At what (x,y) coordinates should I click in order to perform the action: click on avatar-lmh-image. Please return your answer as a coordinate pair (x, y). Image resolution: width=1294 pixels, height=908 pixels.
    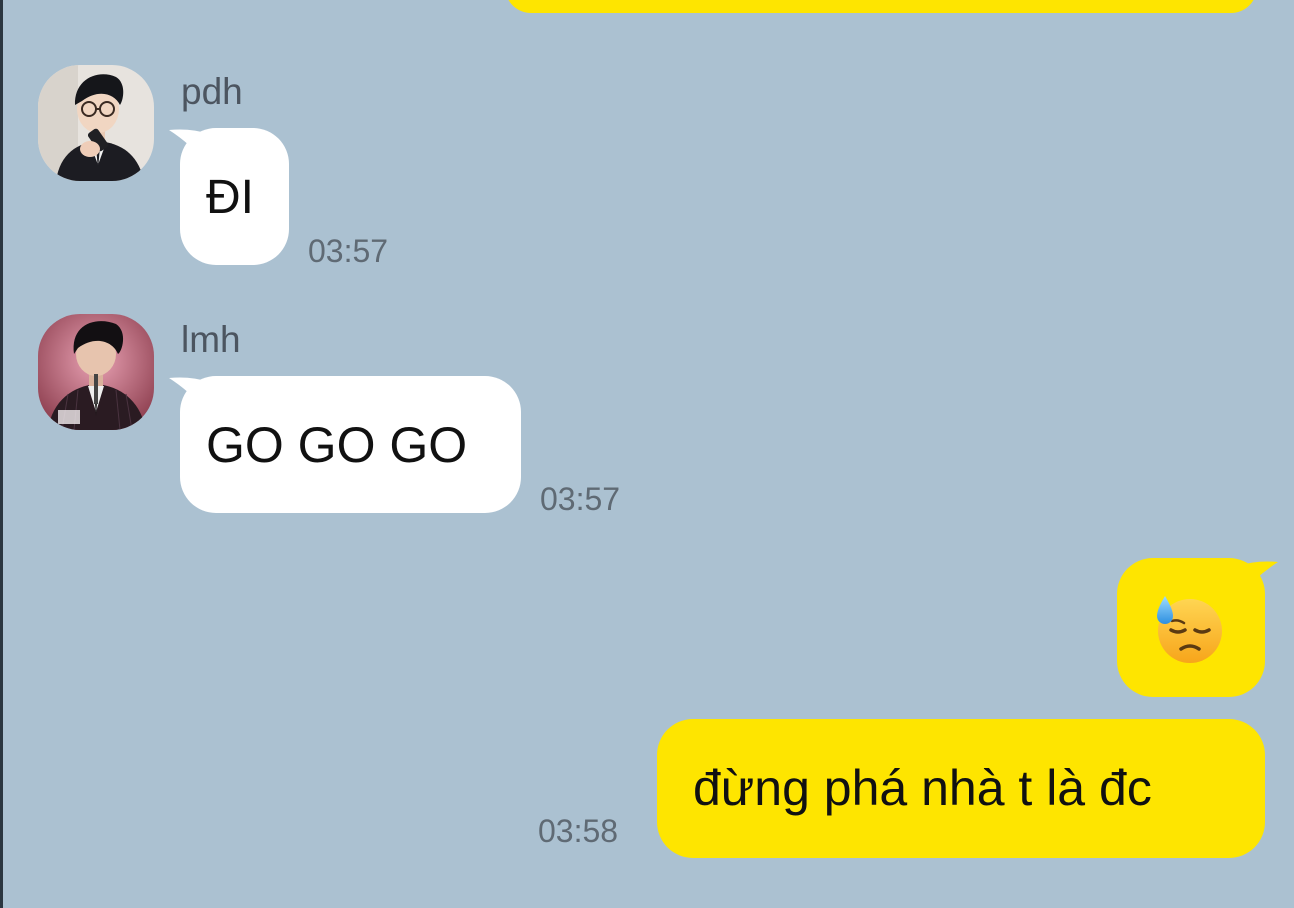
    Looking at the image, I should click on (96, 372).